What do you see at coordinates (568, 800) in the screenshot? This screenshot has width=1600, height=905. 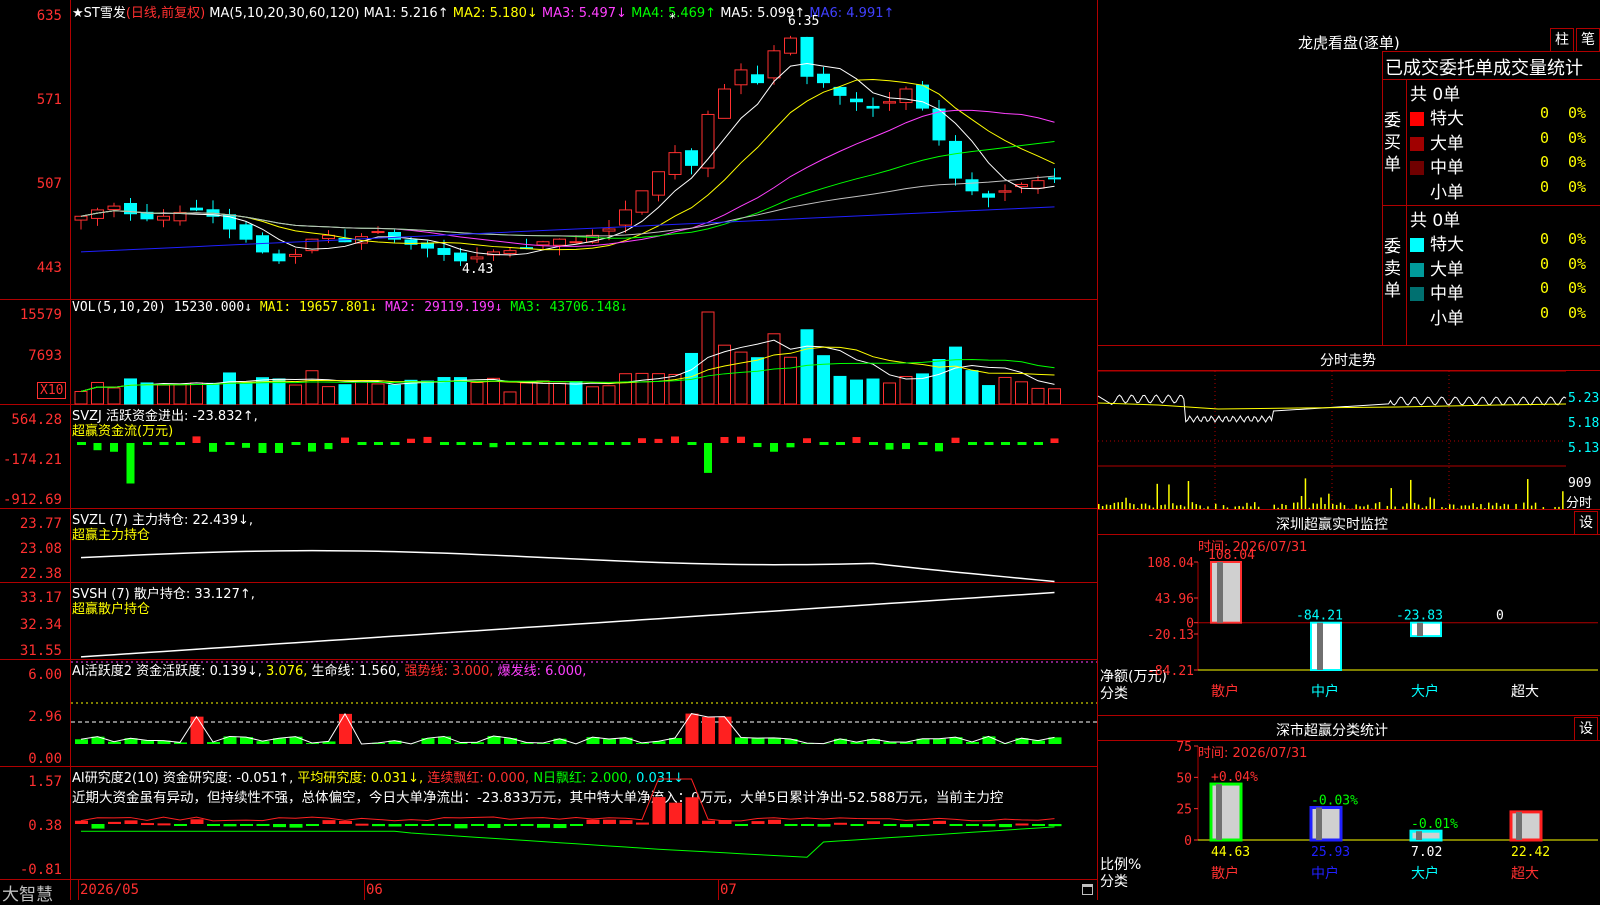 I see `research-red-line` at bounding box center [568, 800].